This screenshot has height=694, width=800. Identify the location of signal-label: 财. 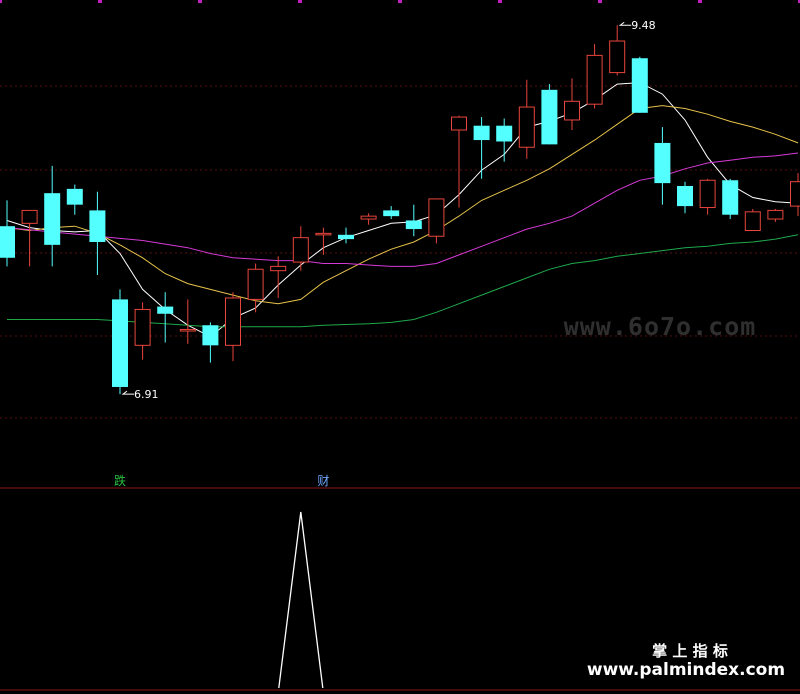
(323, 481).